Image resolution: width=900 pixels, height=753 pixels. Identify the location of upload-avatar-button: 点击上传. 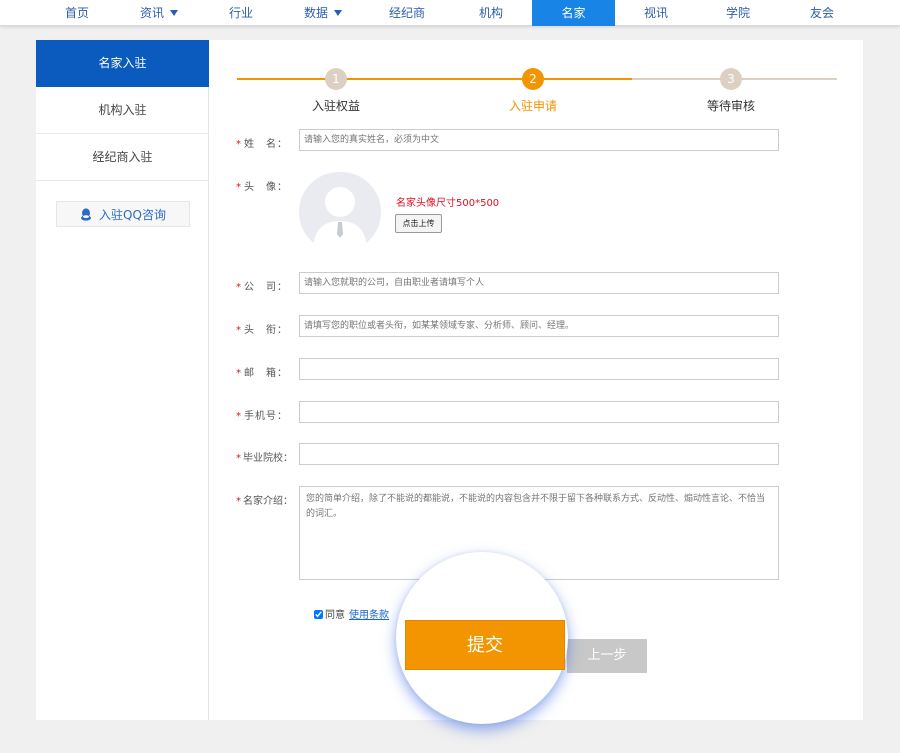
(418, 223).